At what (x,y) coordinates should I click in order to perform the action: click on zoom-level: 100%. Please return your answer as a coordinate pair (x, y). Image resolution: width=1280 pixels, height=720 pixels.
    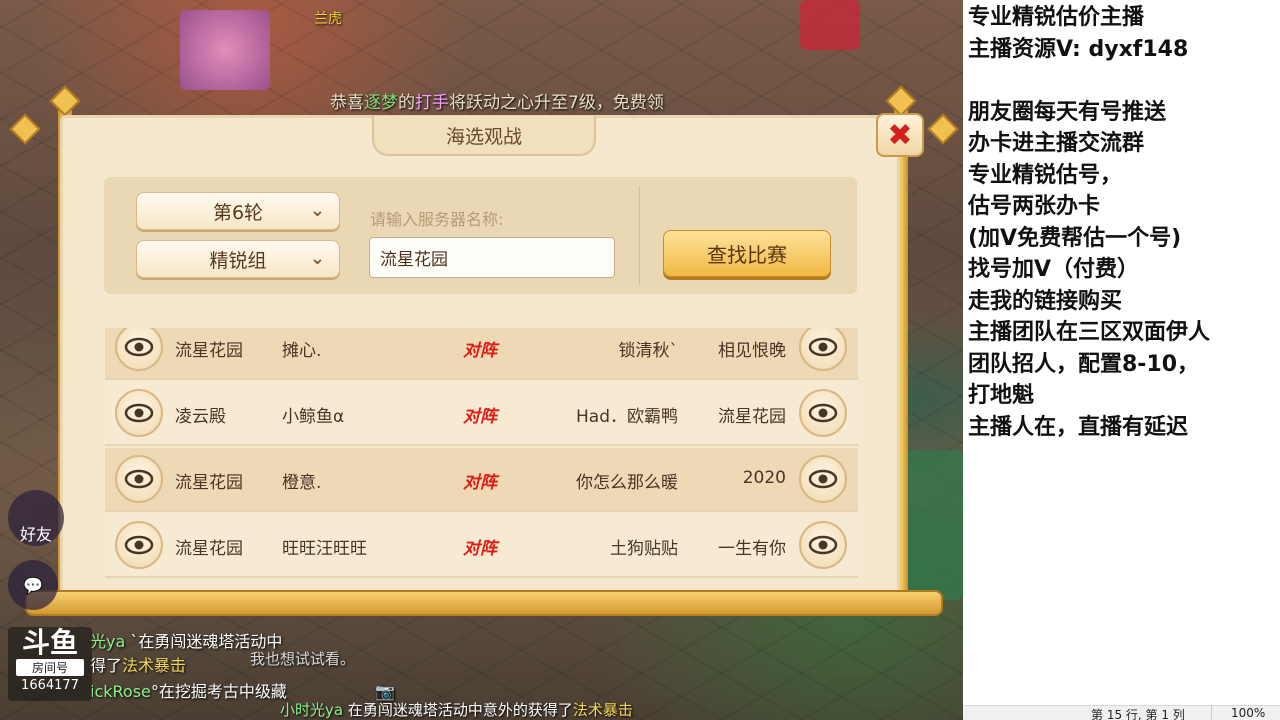
    Looking at the image, I should click on (1248, 713).